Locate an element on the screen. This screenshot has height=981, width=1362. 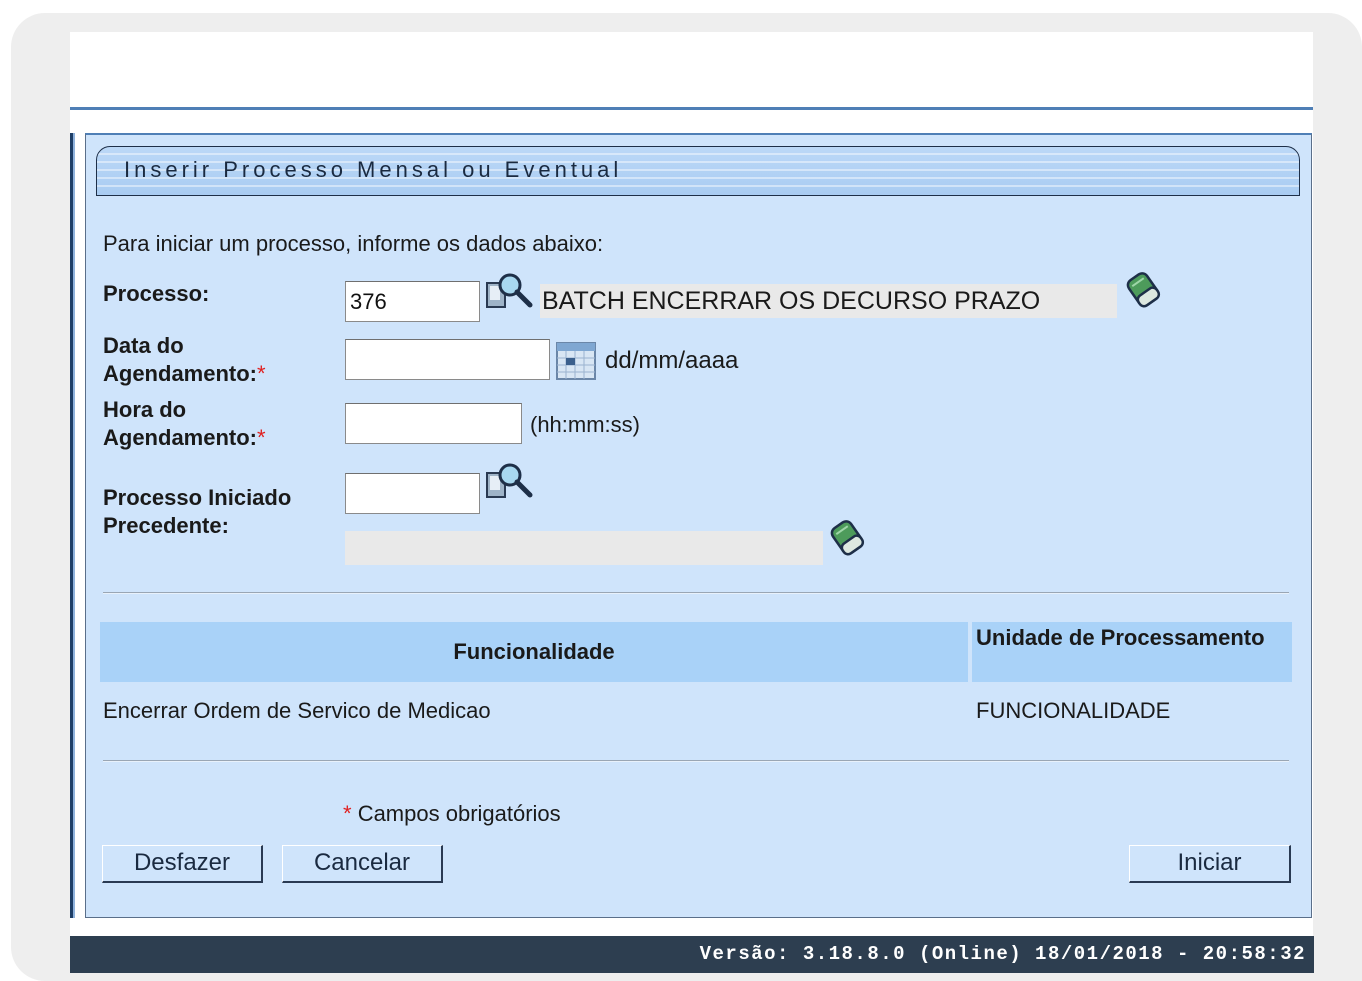
data-format-hint: dd/mm/aaaa is located at coordinates (672, 360).